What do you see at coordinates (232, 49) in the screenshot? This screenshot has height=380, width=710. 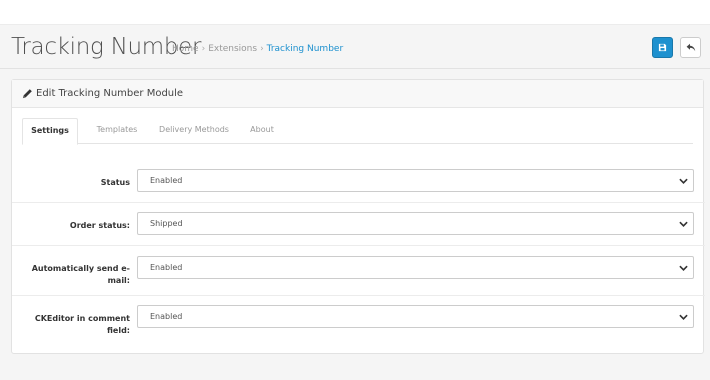 I see `breadcrumb-extensions: Extensions` at bounding box center [232, 49].